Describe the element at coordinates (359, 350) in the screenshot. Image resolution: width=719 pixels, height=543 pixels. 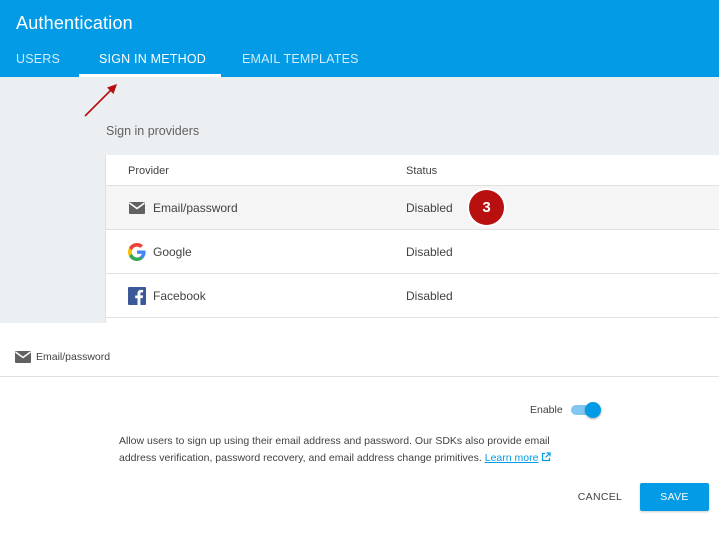
I see `panel-header: Email/password` at that location.